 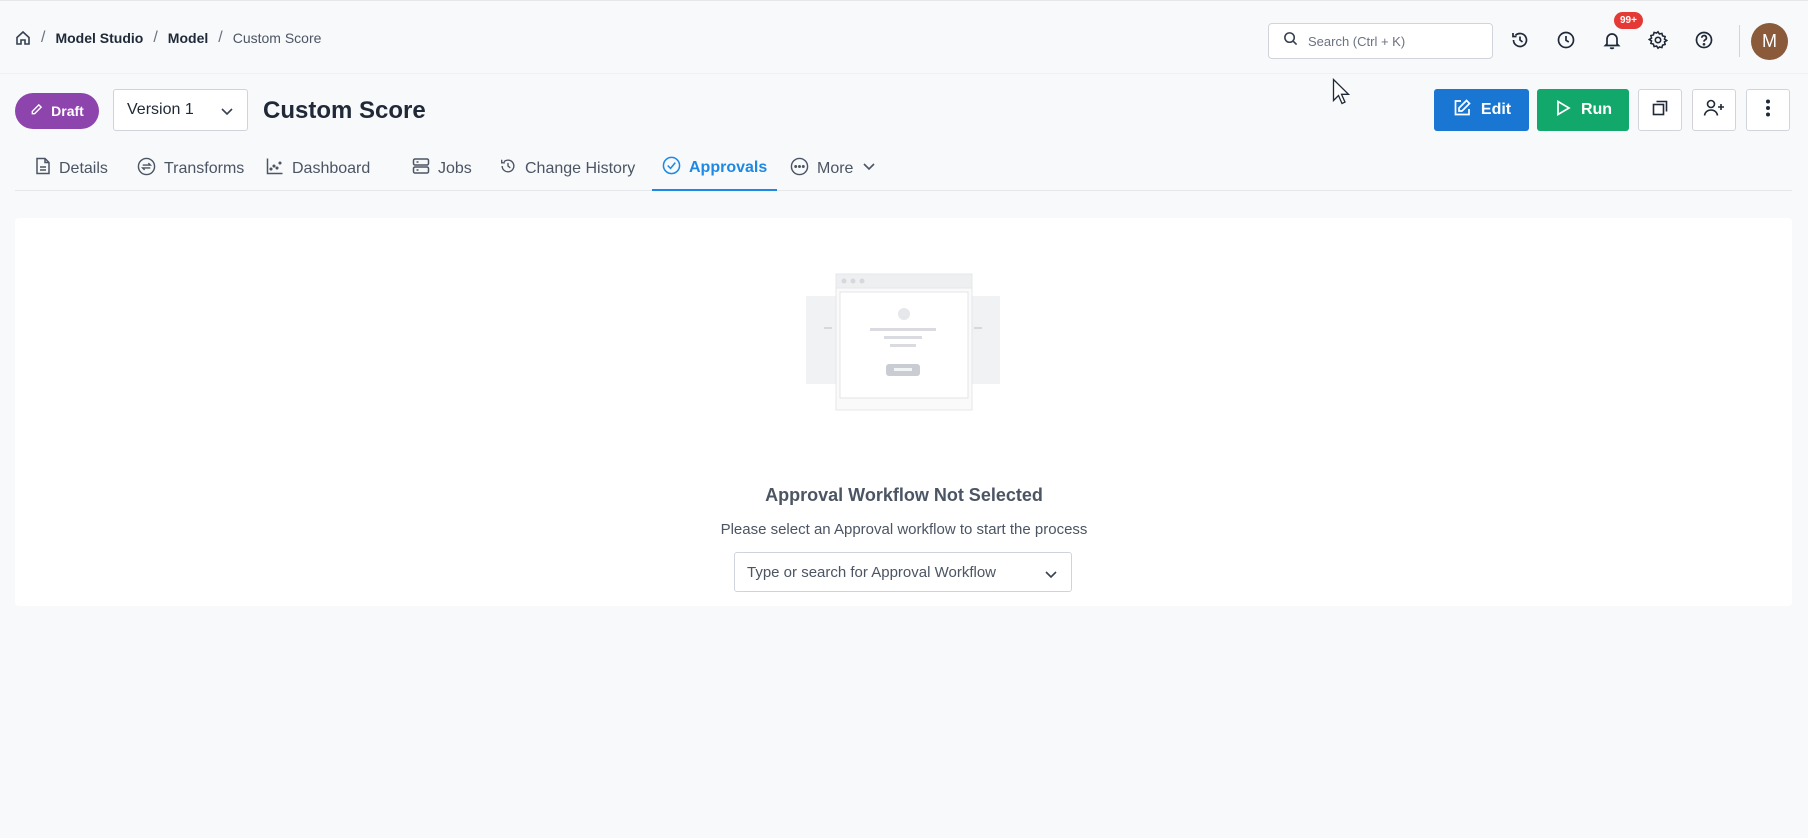 I want to click on add-user-icon, so click(x=1714, y=110).